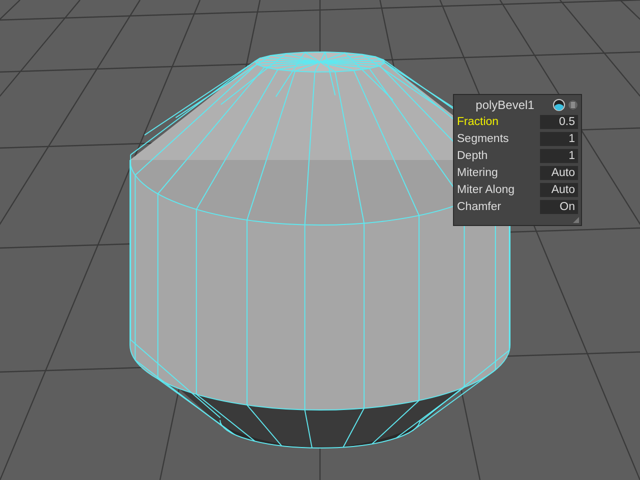  What do you see at coordinates (573, 105) in the screenshot?
I see `menu-icon` at bounding box center [573, 105].